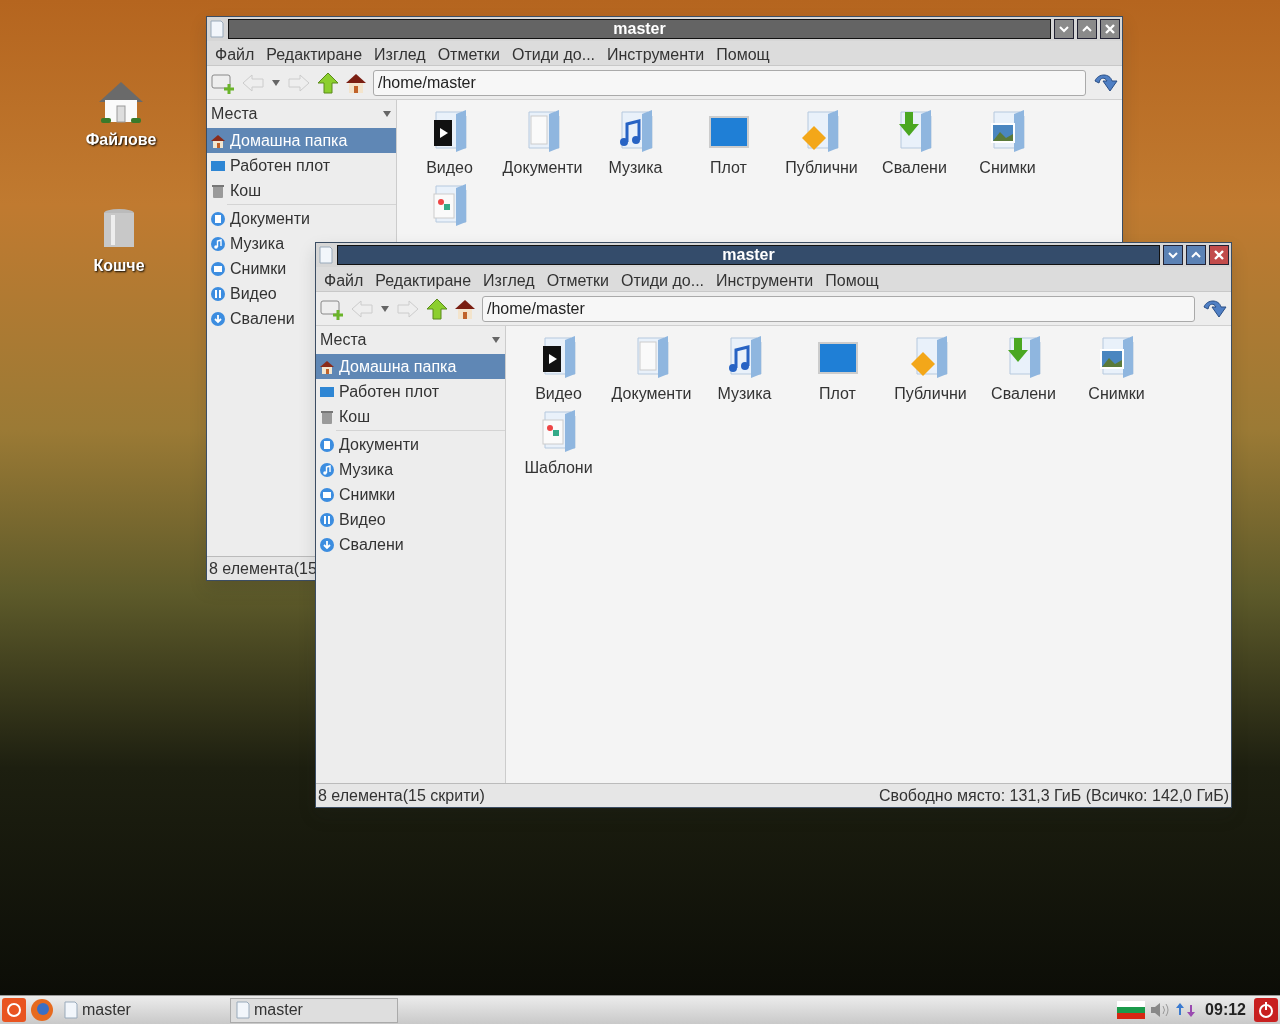  I want to click on start-menu-icon, so click(14, 1010).